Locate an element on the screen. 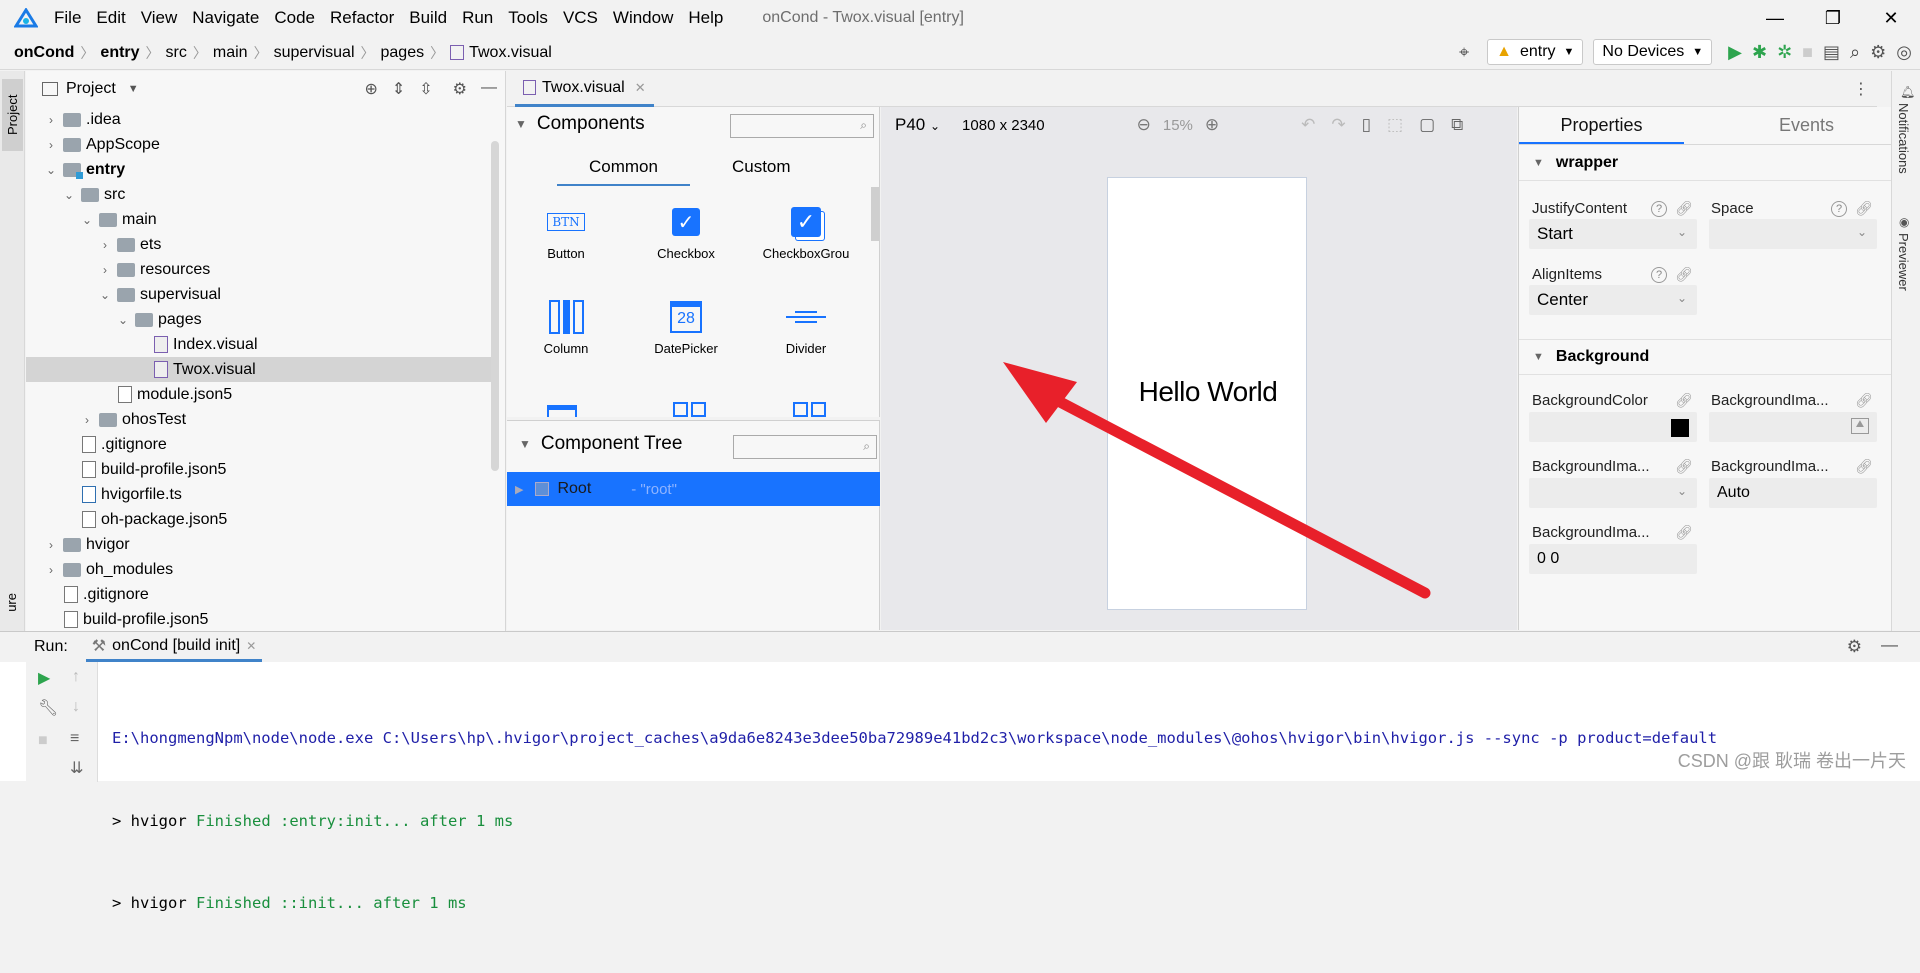 The image size is (1920, 973). module-select: ▲ entry ▼ is located at coordinates (1535, 52).